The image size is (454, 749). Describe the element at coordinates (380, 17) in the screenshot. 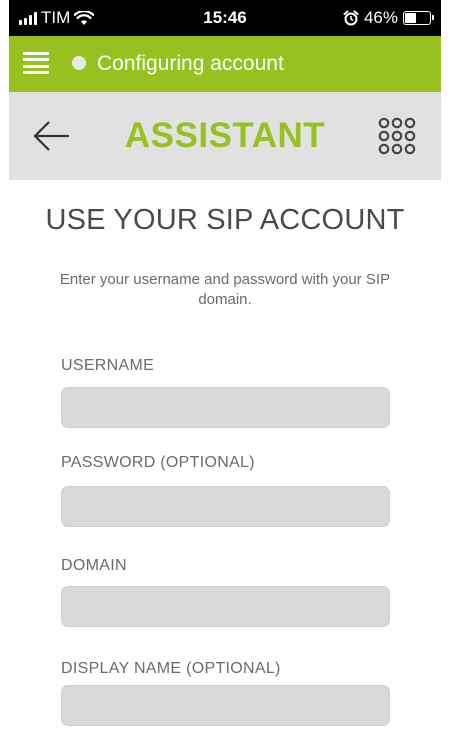

I see `battery-percent: 46%` at that location.